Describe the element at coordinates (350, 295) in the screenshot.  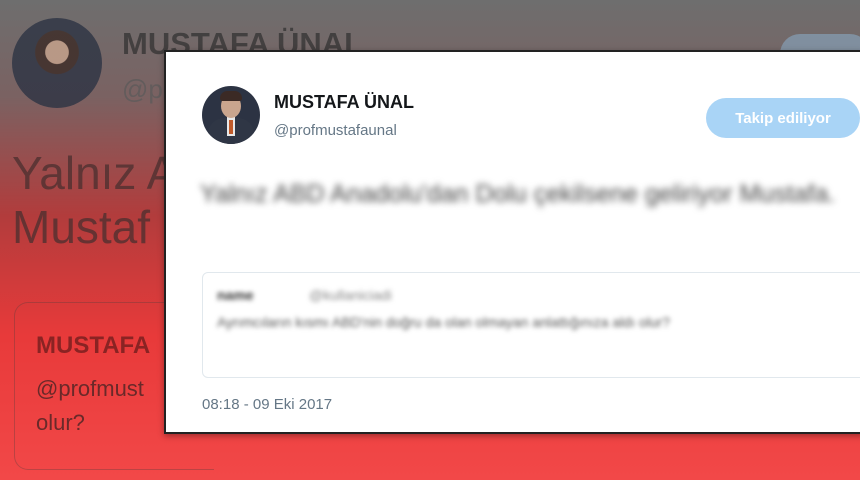
I see `quoted-tweet-handle: @kullaniciadi` at that location.